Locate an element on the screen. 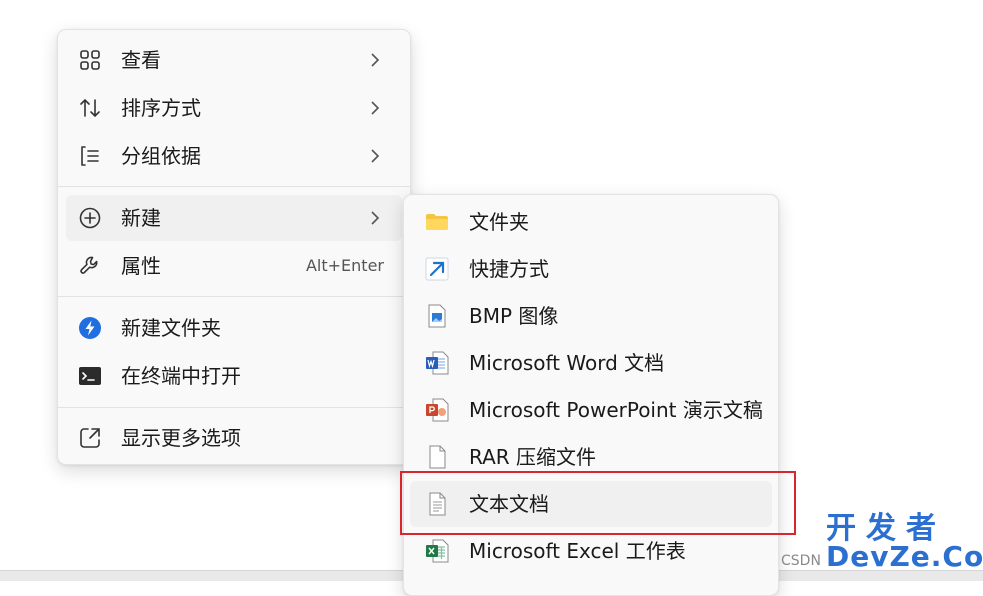  submenu-item-label: Microsoft PowerPoint 演示文稿 is located at coordinates (616, 410).